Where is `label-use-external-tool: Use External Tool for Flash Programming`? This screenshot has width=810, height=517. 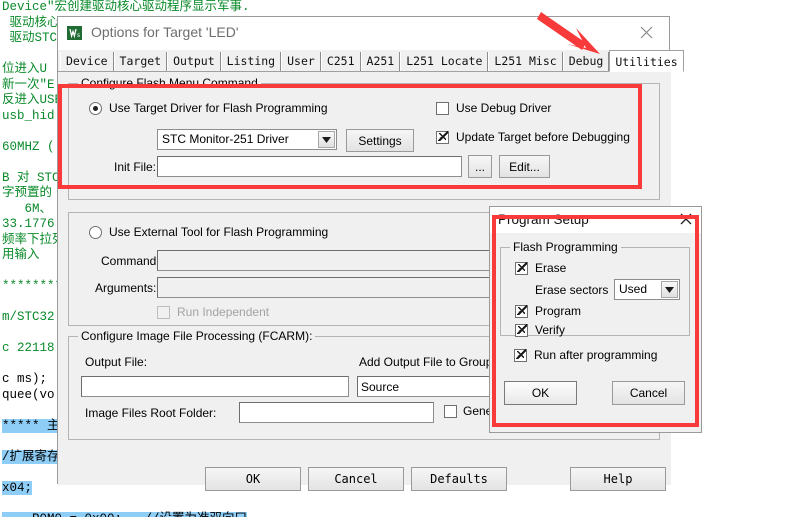 label-use-external-tool: Use External Tool for Flash Programming is located at coordinates (219, 232).